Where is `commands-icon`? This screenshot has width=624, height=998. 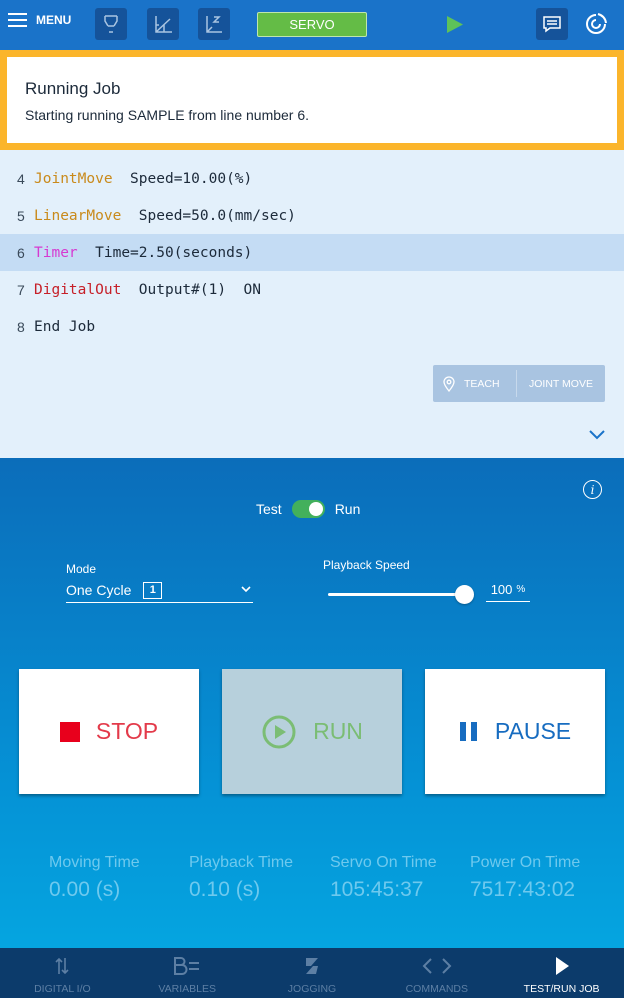
commands-icon is located at coordinates (437, 966).